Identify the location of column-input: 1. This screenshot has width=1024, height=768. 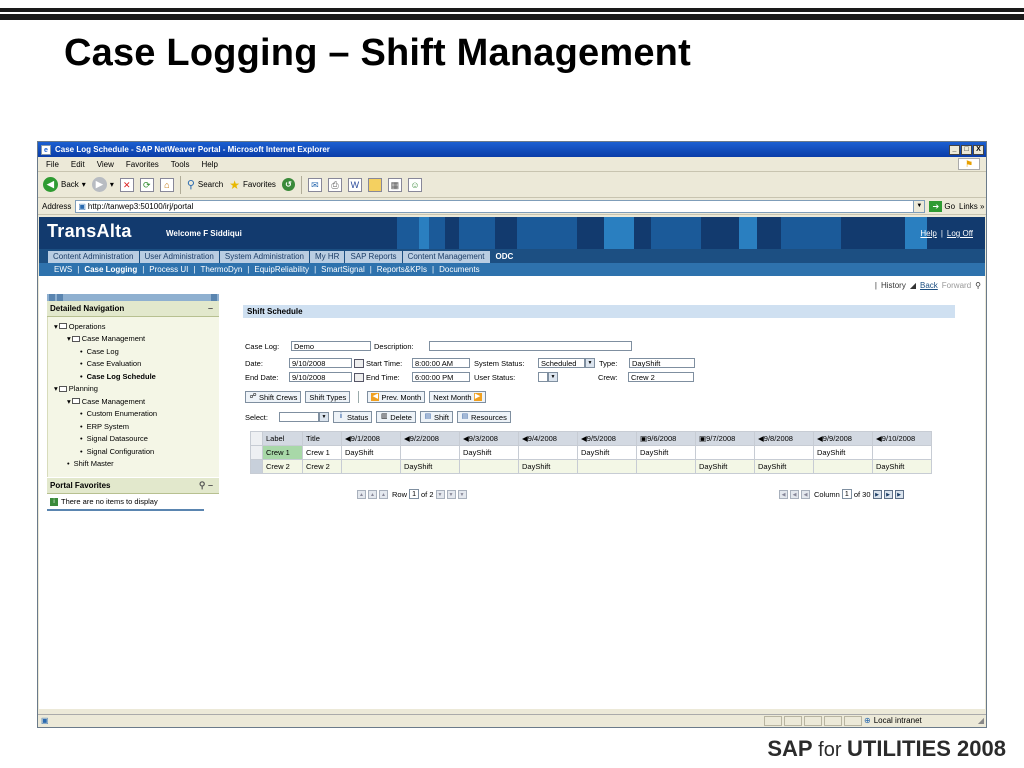
(846, 494).